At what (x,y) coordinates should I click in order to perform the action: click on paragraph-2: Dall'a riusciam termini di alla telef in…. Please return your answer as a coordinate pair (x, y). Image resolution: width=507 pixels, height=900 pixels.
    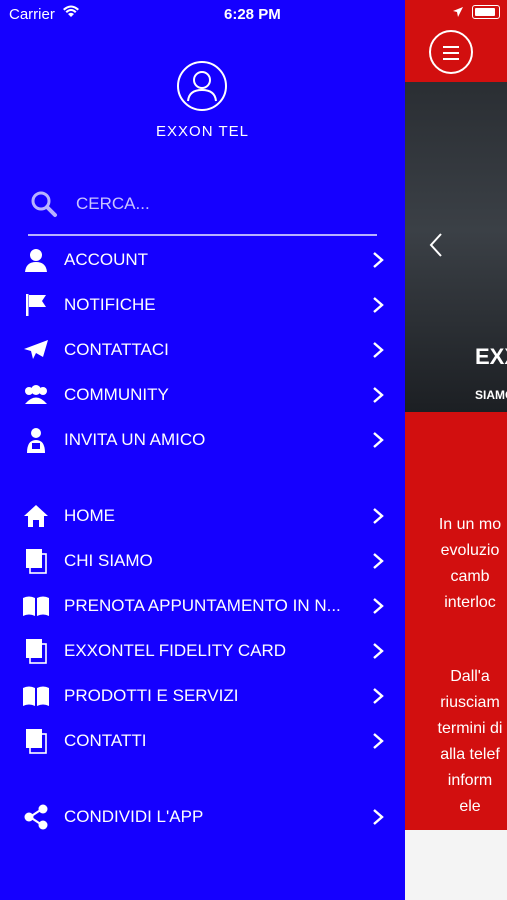
    Looking at the image, I should click on (456, 742).